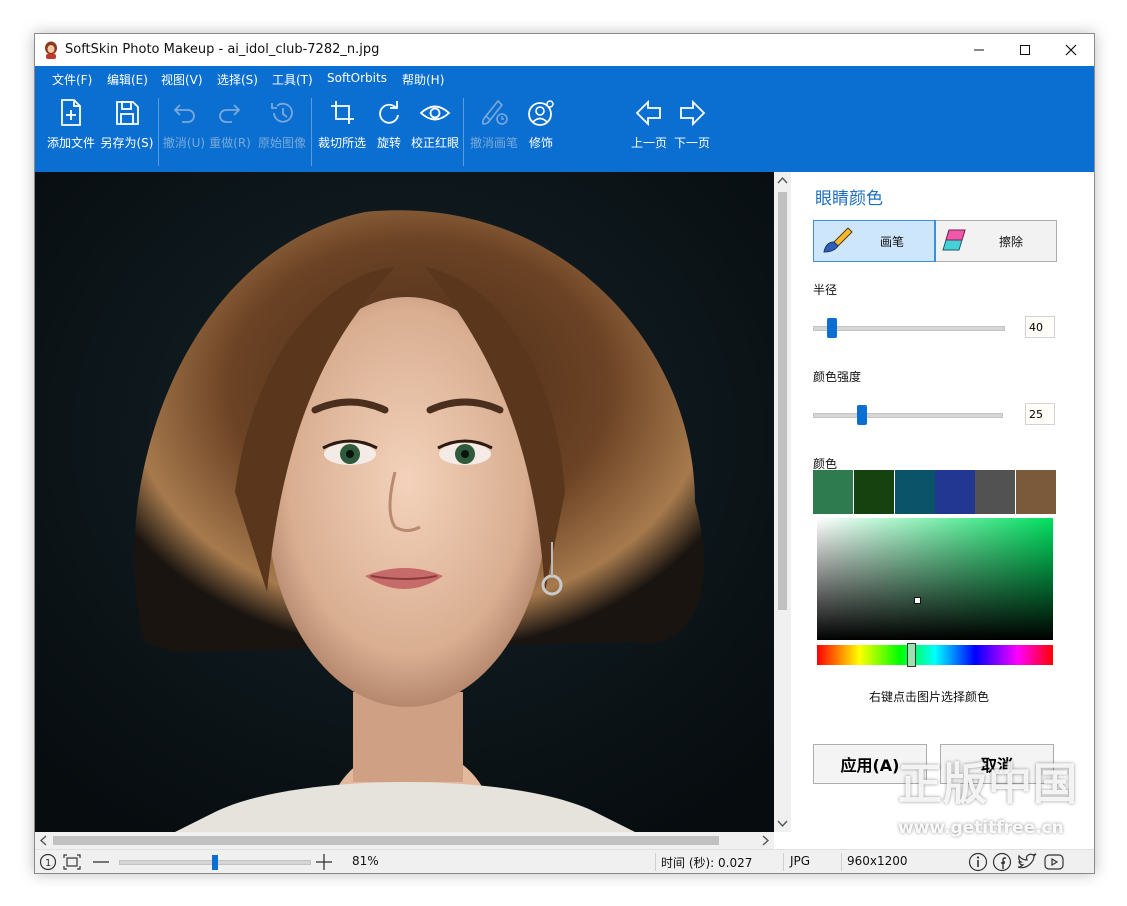 The height and width of the screenshot is (906, 1127). I want to click on vertical-scroll-thumb, so click(782, 401).